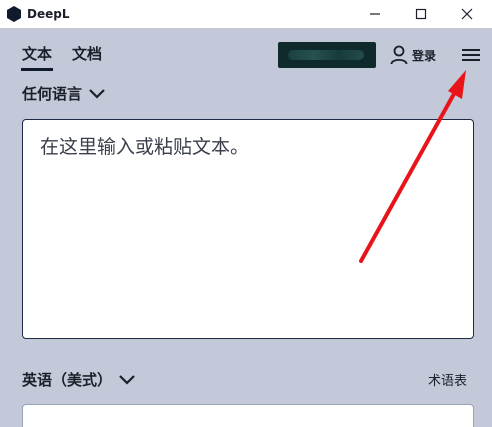 This screenshot has width=492, height=427. I want to click on source-language-label: 任何语言, so click(52, 94).